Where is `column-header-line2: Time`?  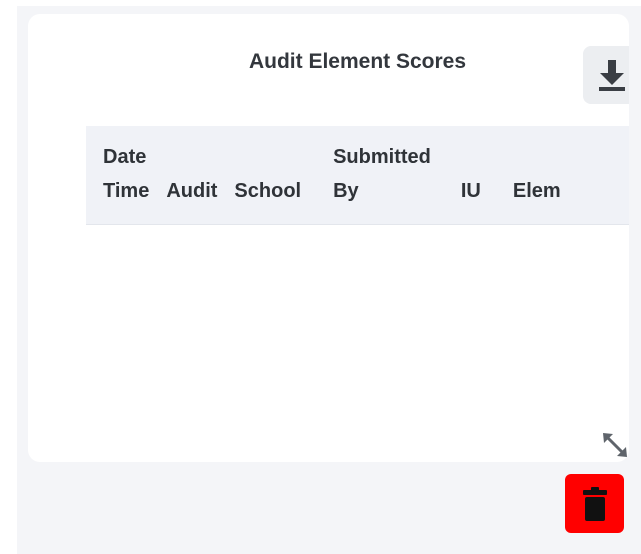
column-header-line2: Time is located at coordinates (126, 191).